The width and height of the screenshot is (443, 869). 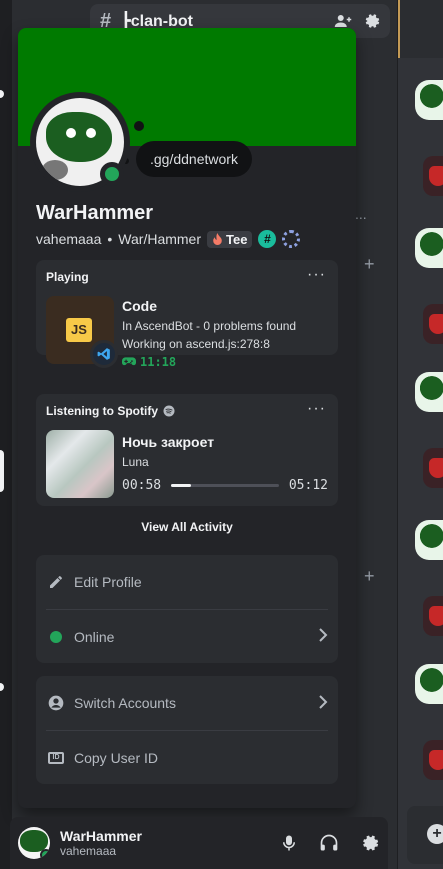 I want to click on progress-bar-fill, so click(x=181, y=485).